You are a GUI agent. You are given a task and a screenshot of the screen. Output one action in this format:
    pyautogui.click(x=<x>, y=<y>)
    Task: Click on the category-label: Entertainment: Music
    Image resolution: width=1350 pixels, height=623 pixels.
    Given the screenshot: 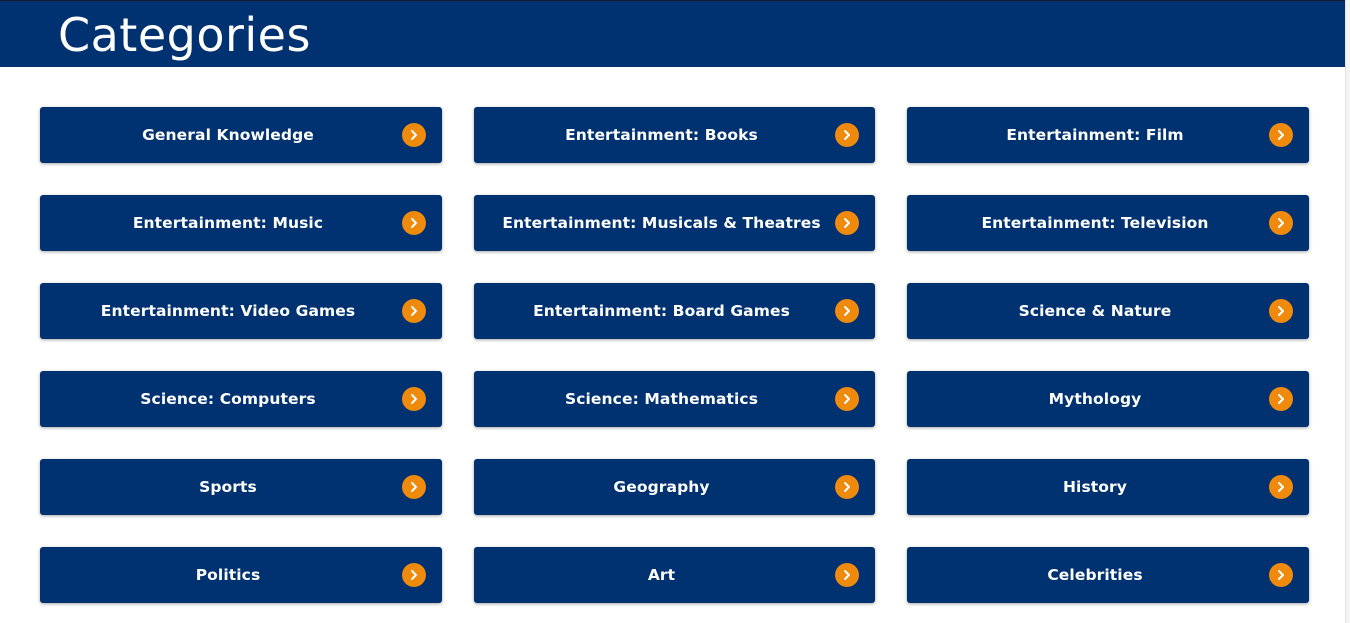 What is the action you would take?
    pyautogui.click(x=228, y=223)
    